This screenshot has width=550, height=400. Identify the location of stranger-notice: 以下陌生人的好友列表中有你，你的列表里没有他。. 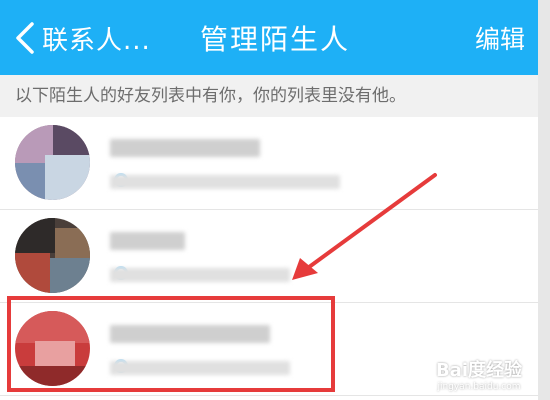
(269, 96).